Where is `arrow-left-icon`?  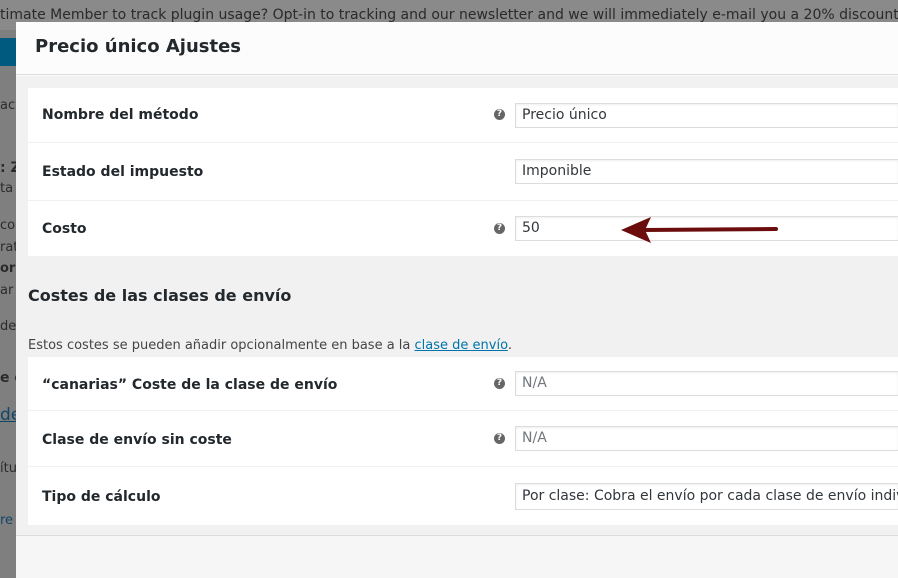
arrow-left-icon is located at coordinates (699, 230).